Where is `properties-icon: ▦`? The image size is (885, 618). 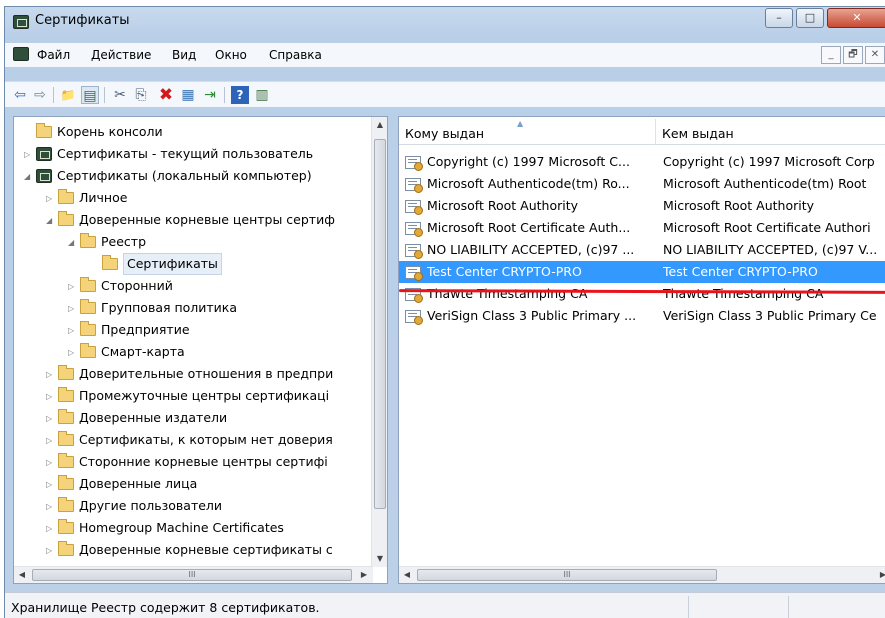
properties-icon: ▦ is located at coordinates (188, 95).